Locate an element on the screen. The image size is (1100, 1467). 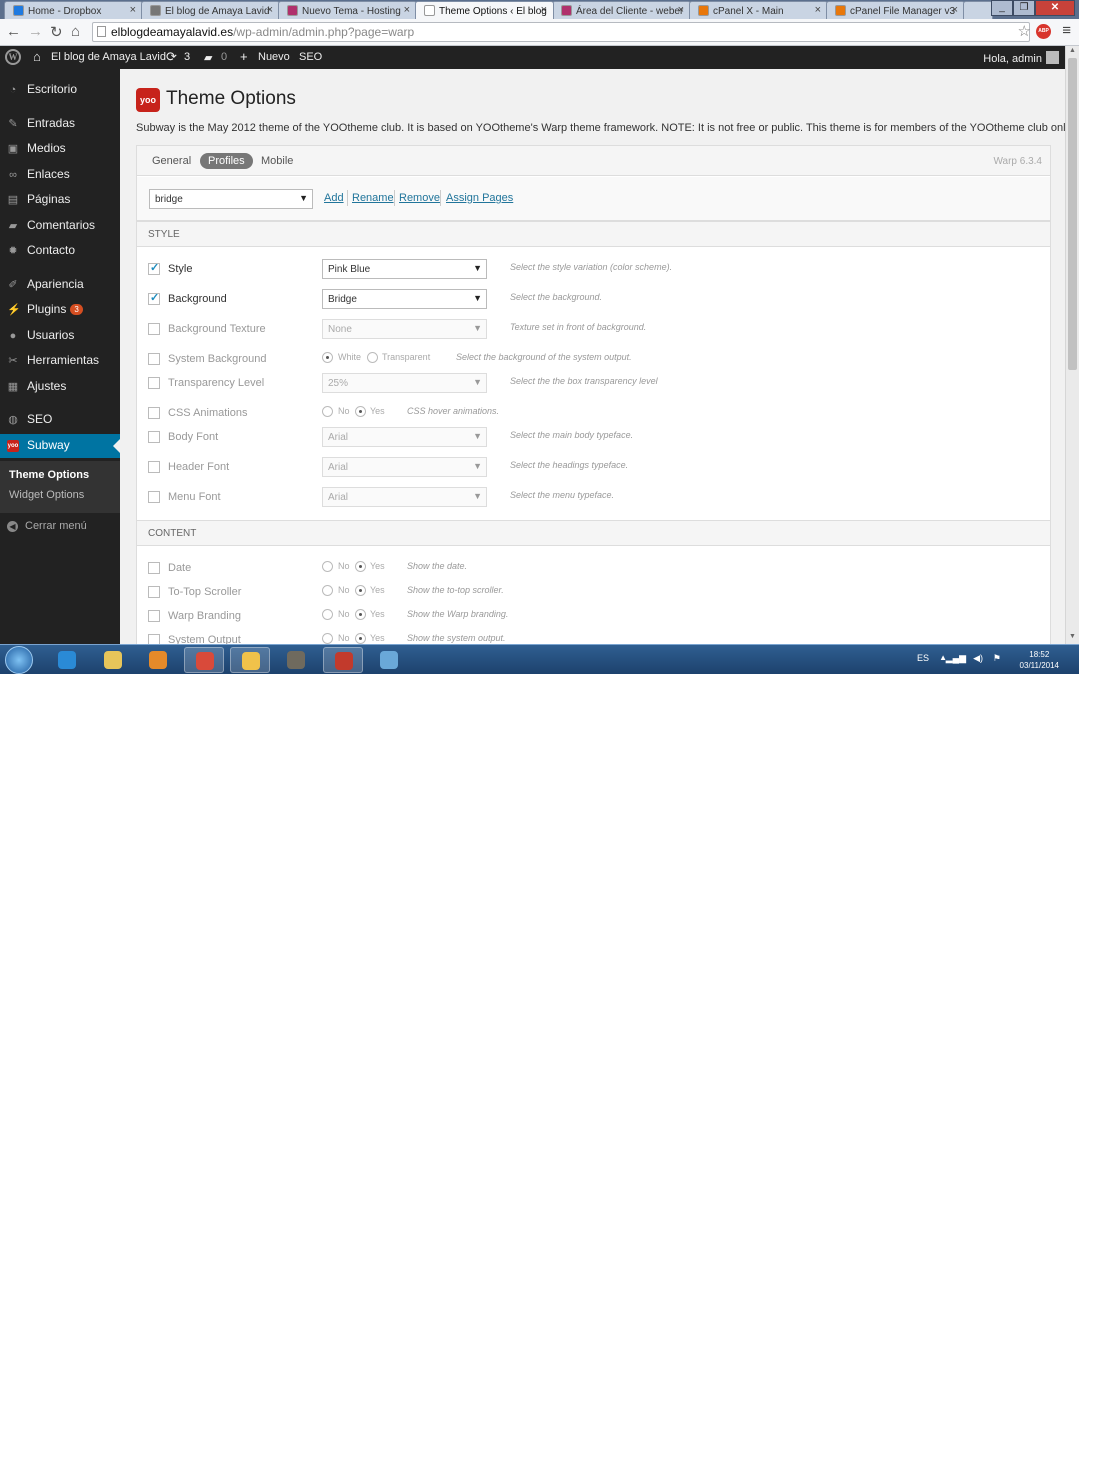
sidebar-item-páginas: ▤ Páginas is located at coordinates (60, 200).